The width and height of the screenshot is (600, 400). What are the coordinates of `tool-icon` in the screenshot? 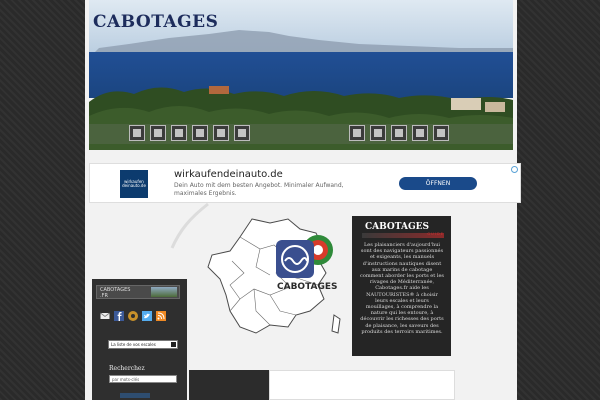 It's located at (242, 133).